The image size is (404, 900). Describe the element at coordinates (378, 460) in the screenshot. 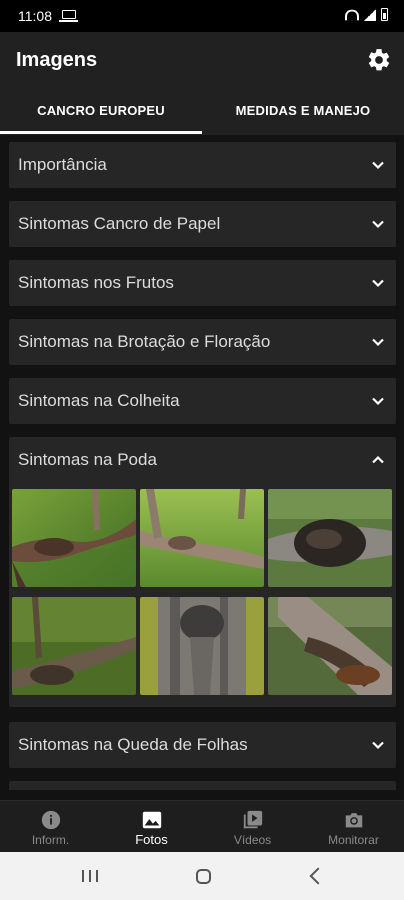

I see `chevron-up-icon` at that location.